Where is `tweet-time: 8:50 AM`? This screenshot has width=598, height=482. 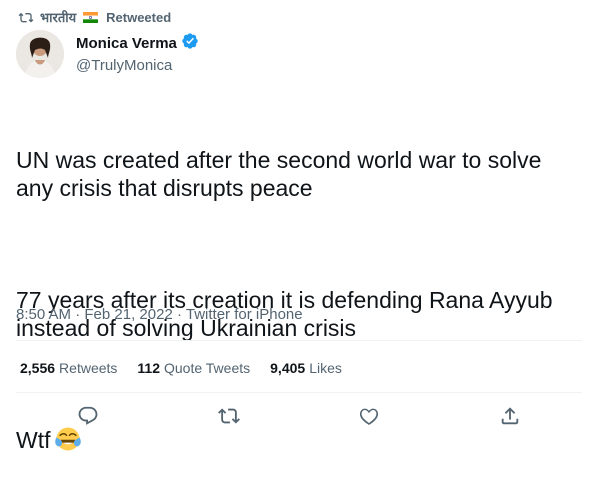
tweet-time: 8:50 AM is located at coordinates (43, 314).